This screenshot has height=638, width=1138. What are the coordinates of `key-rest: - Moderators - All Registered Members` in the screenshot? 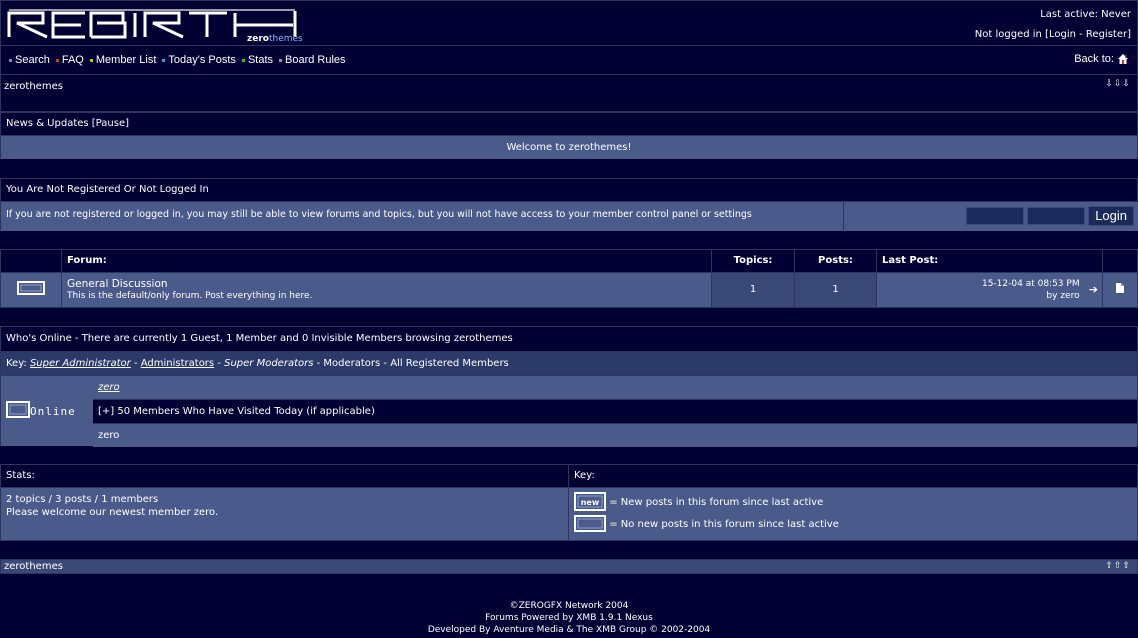 It's located at (411, 363).